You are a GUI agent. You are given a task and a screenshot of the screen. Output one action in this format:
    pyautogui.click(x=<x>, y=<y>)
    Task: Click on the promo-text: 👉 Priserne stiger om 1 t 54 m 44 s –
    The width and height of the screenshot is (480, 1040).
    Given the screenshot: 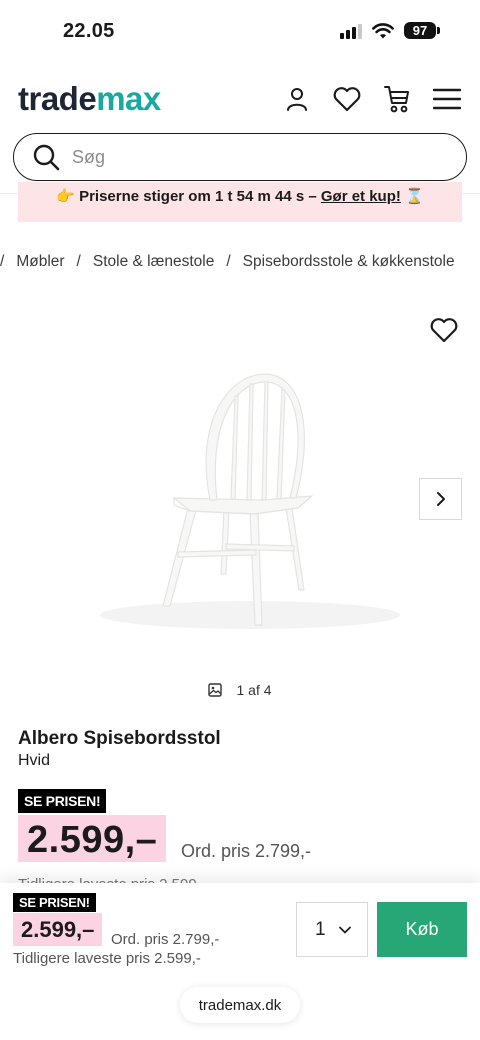 What is the action you would take?
    pyautogui.click(x=188, y=196)
    